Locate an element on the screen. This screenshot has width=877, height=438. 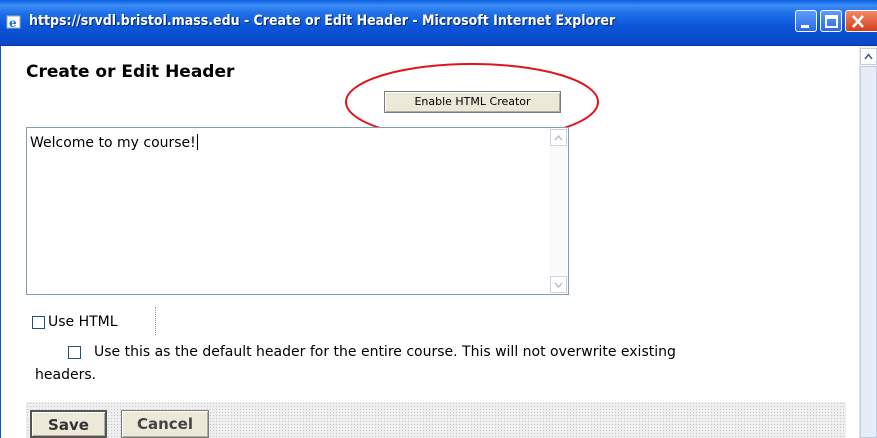
ie-icon: e is located at coordinates (14, 22).